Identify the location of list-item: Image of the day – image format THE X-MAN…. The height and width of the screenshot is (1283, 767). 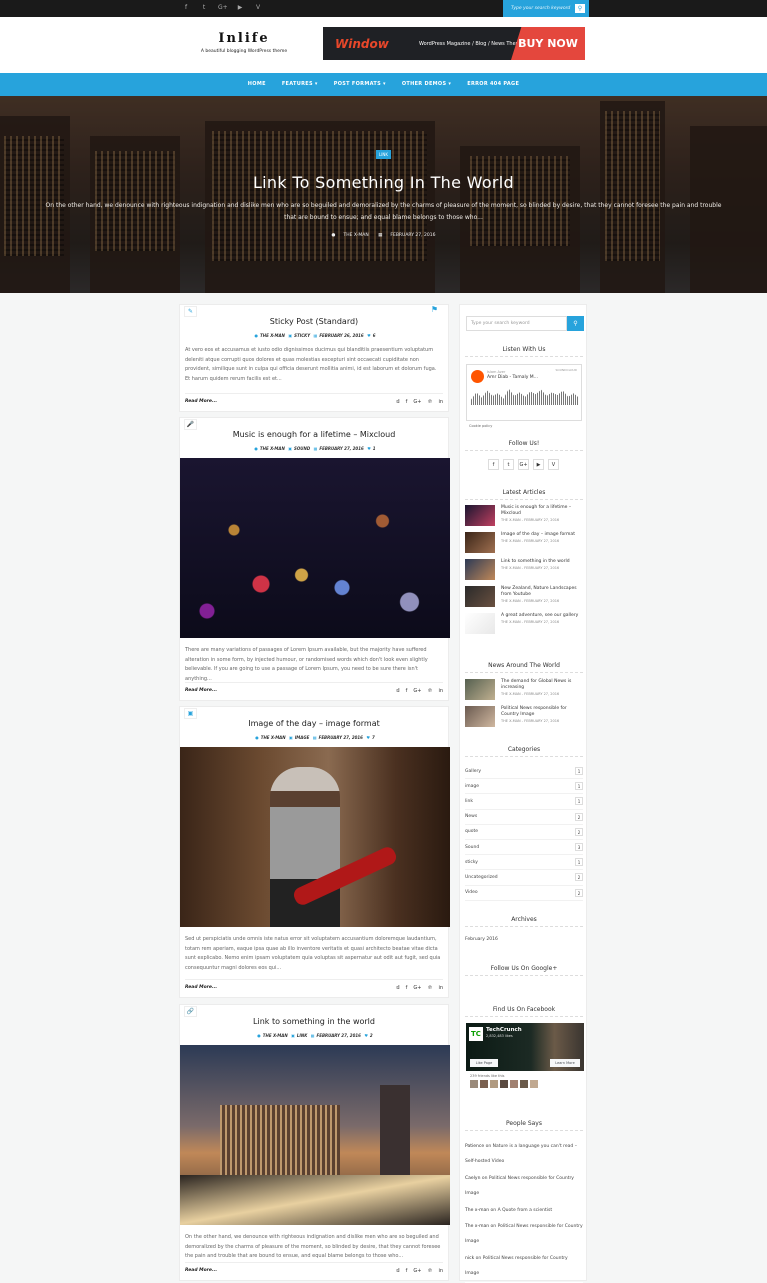
(524, 545).